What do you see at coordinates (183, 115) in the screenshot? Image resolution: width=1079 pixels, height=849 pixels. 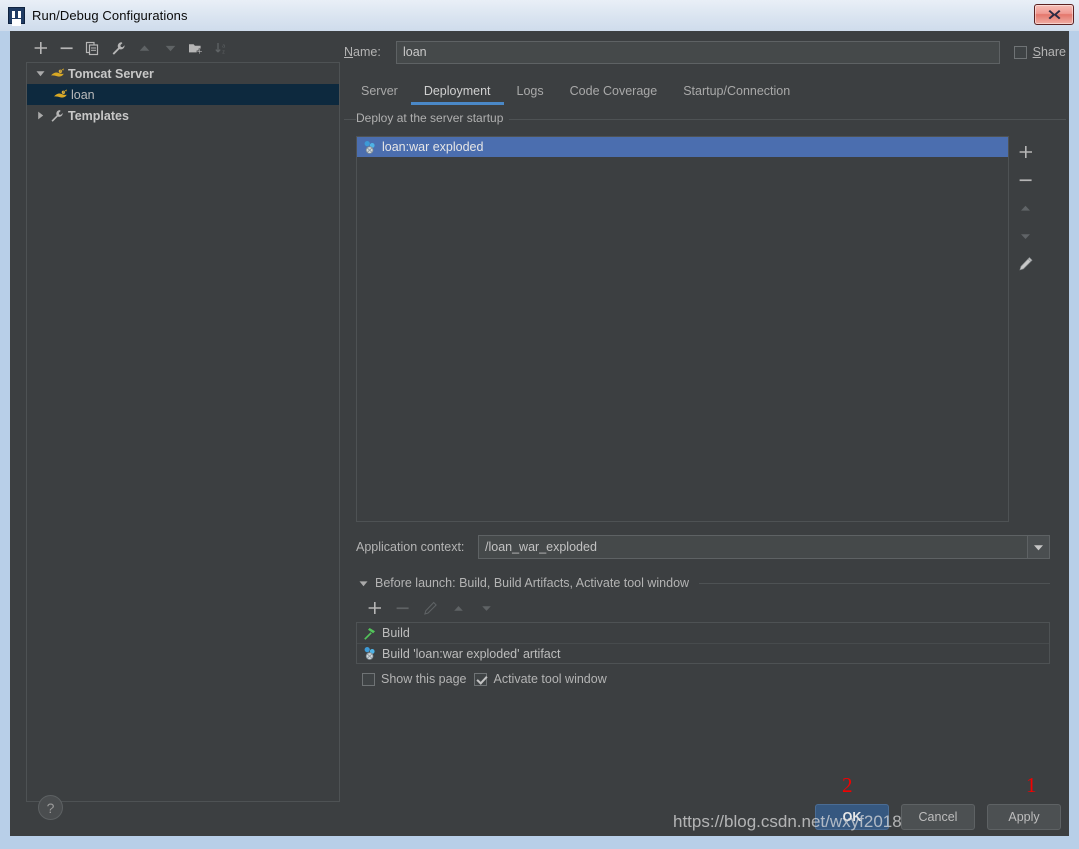 I see `tree-item-templates: Templates` at bounding box center [183, 115].